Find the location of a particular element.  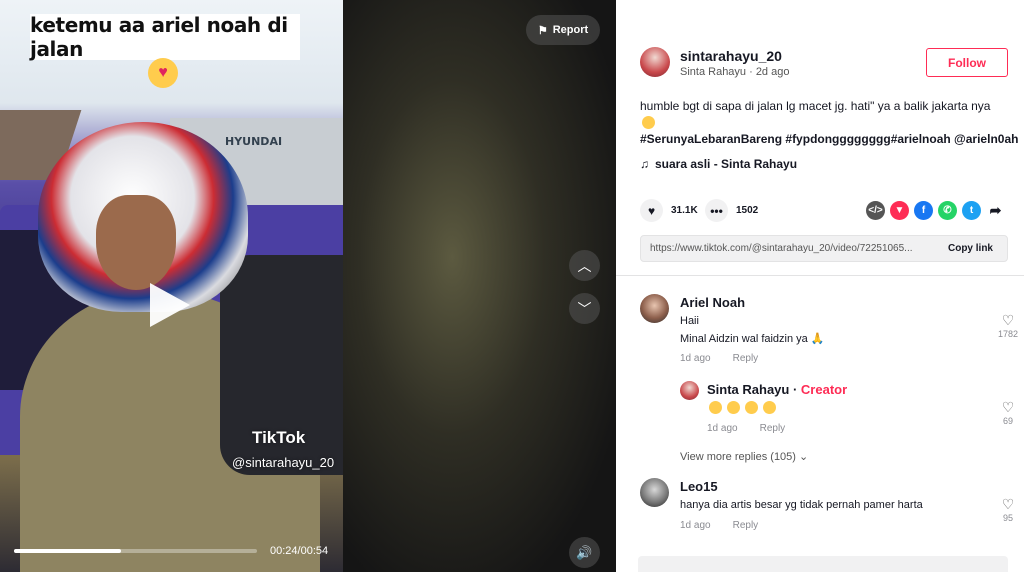

chevron-down-icon: ﹀ is located at coordinates (584, 308).